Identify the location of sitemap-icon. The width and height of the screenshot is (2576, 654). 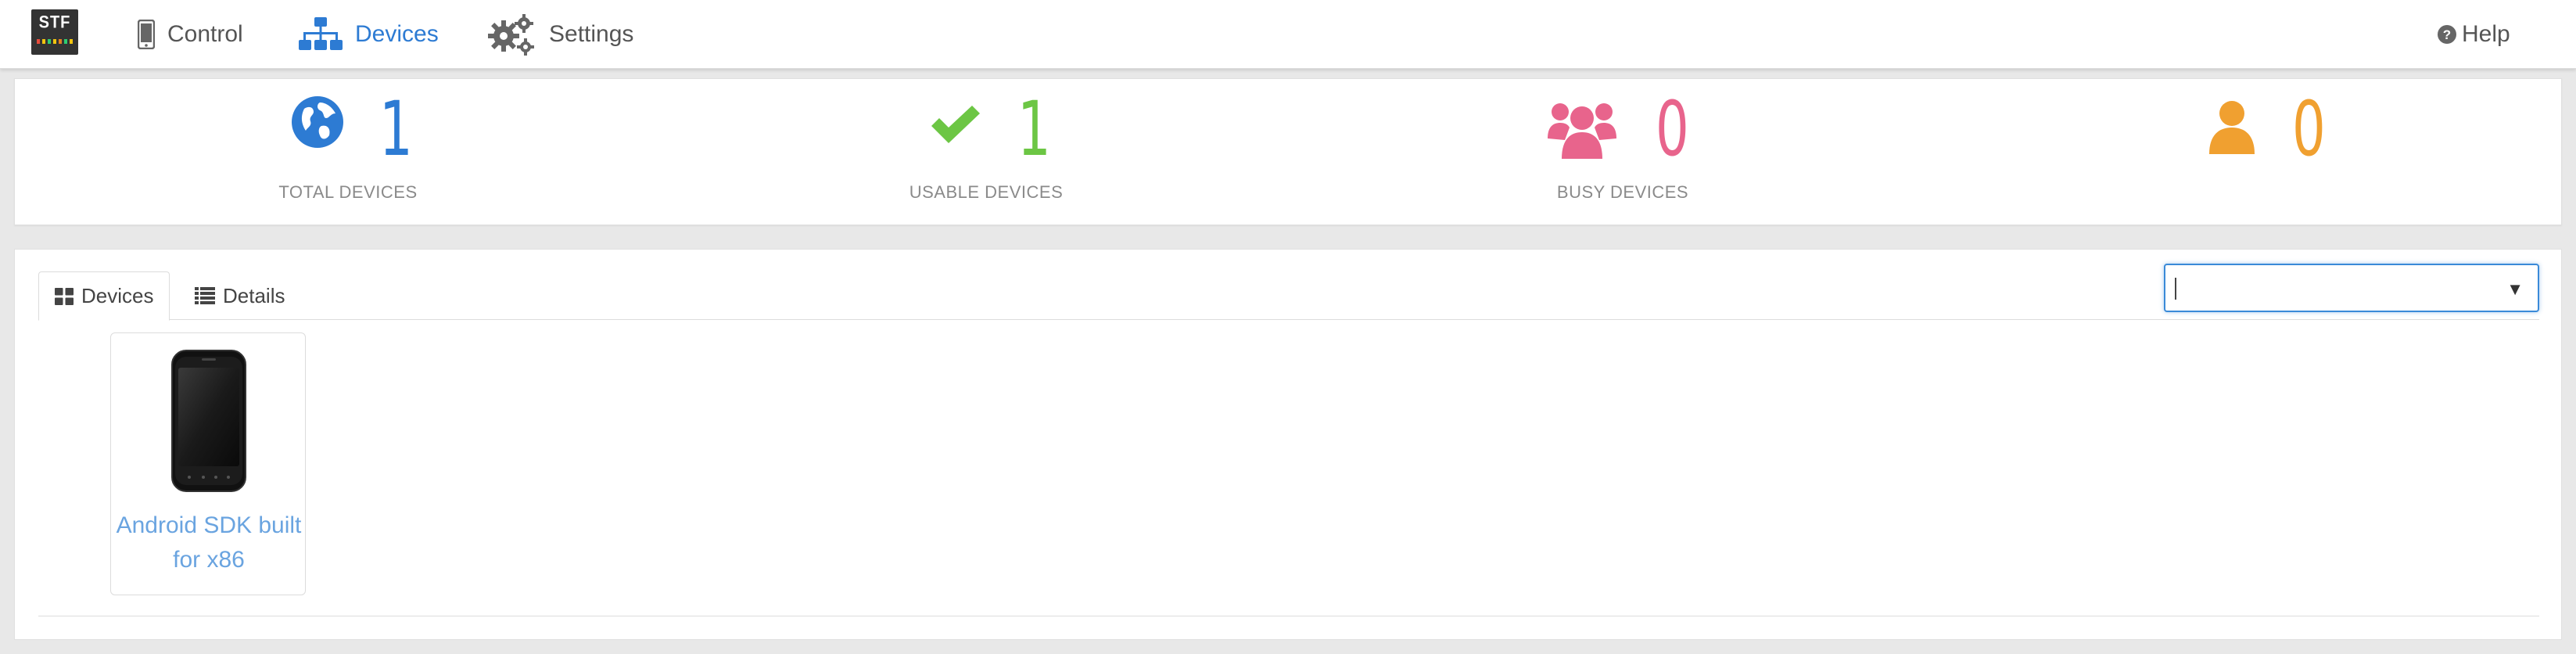
(321, 34).